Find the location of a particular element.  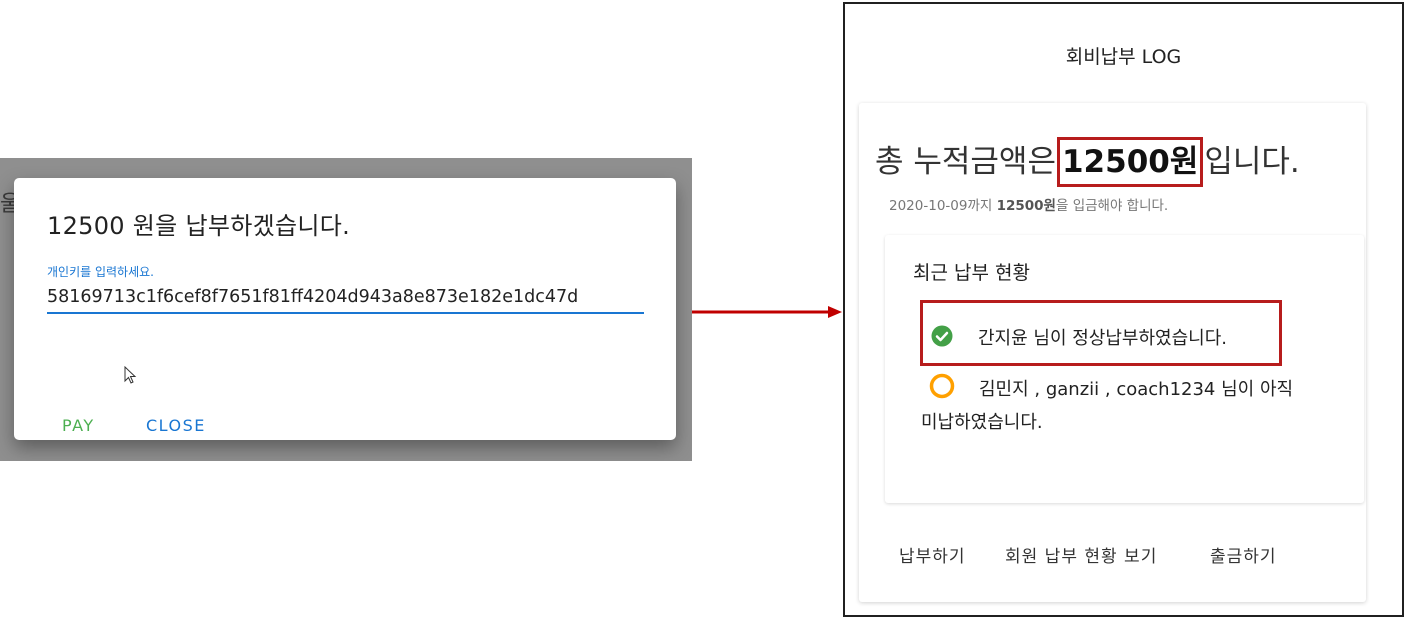

member-status-button: 회원 납부 현황 보기 is located at coordinates (1081, 554).